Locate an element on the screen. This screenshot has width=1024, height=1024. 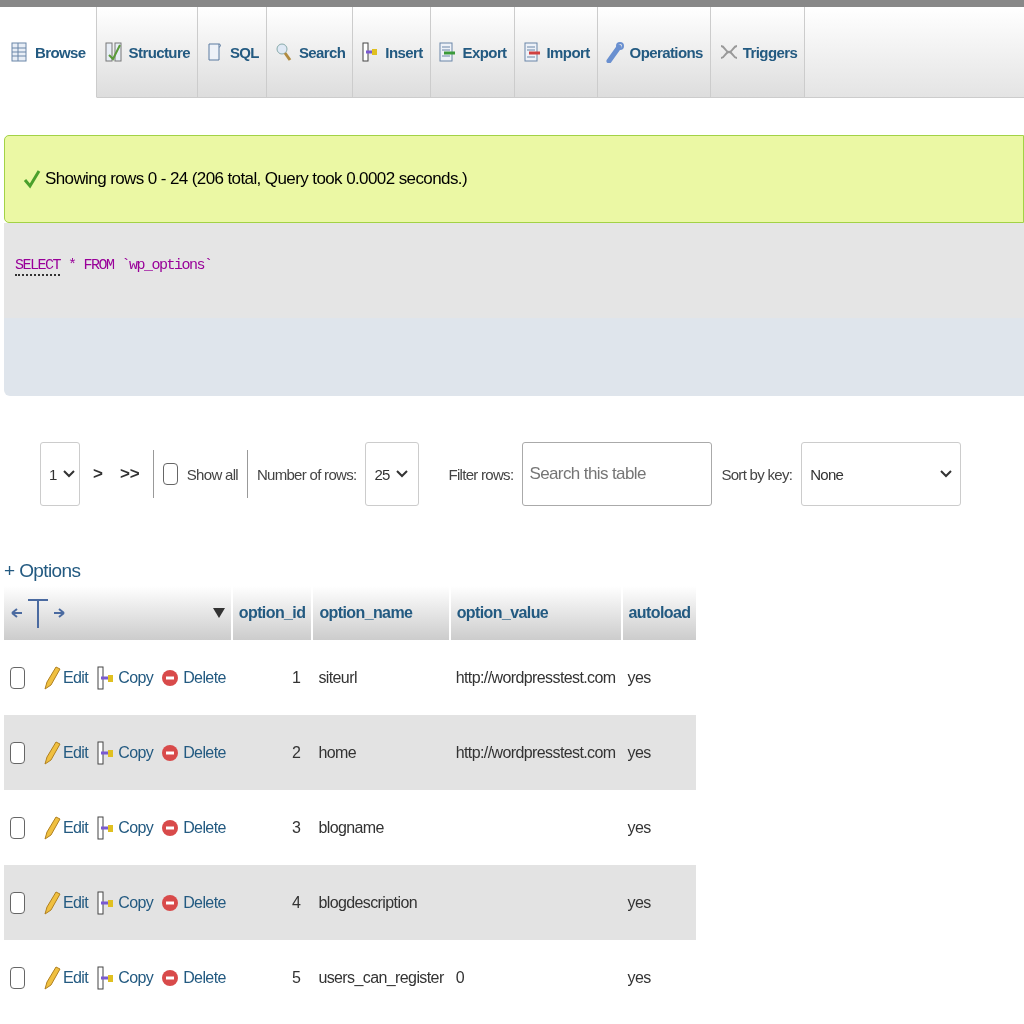
sort-select: None is located at coordinates (881, 474).